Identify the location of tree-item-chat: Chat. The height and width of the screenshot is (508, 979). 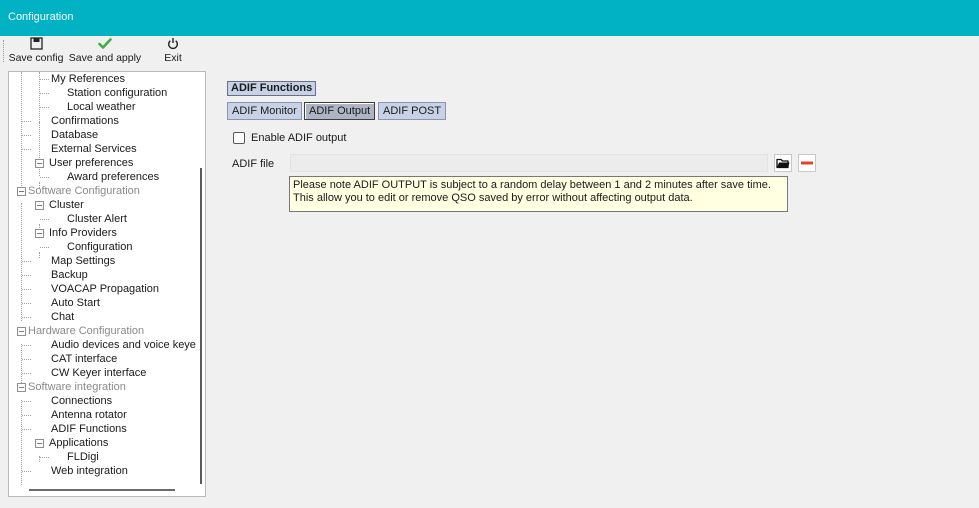
(62, 317).